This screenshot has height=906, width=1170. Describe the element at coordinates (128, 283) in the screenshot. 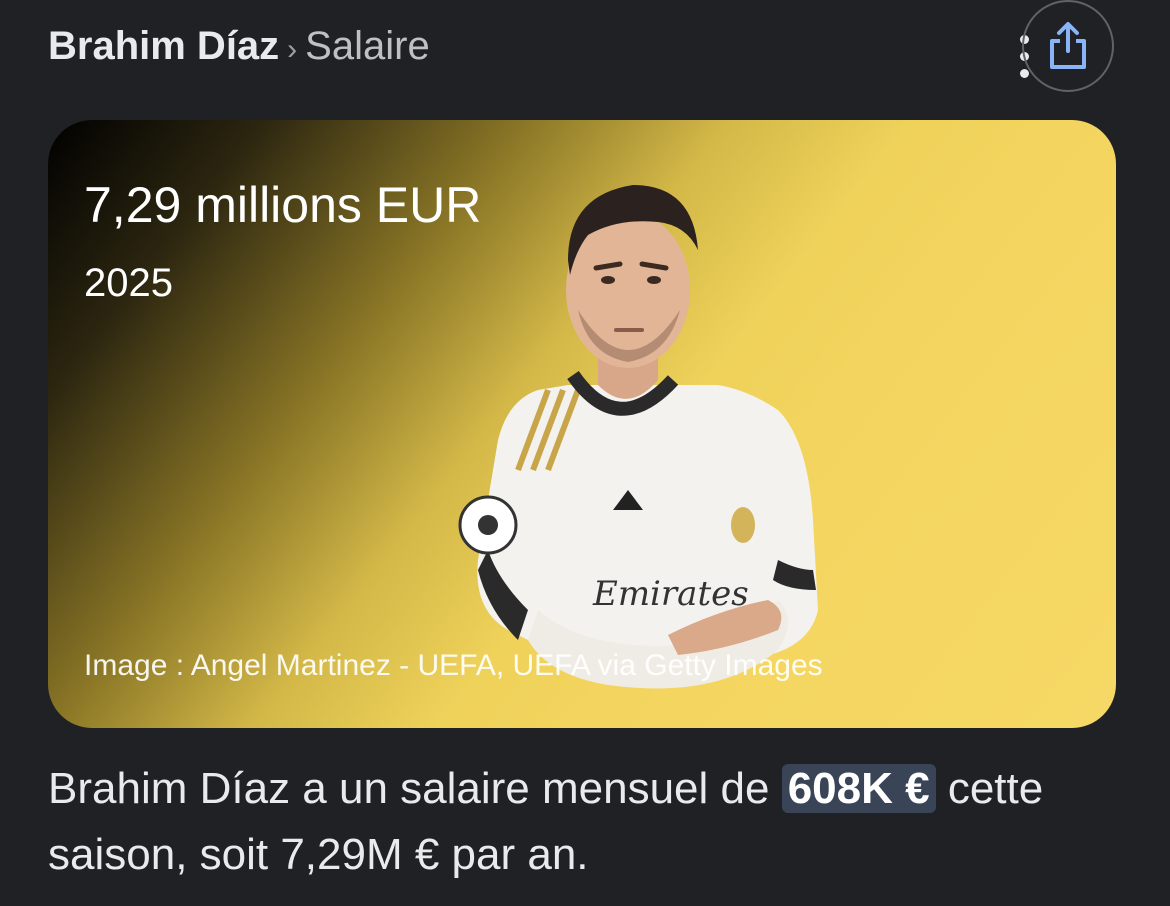

I see `salary-year: 2025` at that location.